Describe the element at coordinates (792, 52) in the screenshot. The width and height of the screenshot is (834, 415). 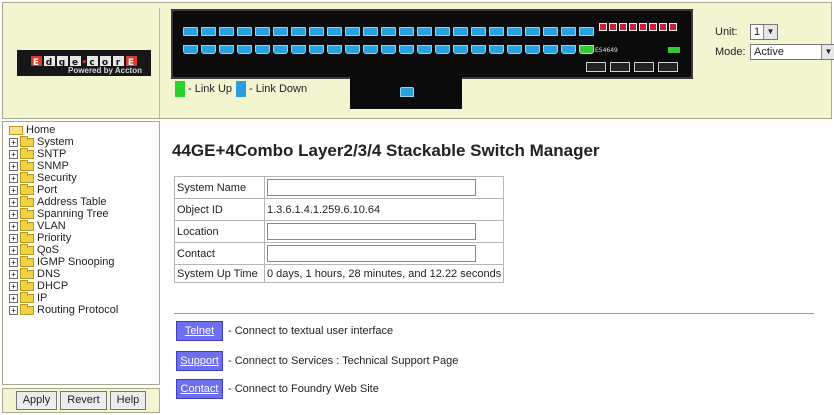
I see `mode-select: Active ▼` at that location.